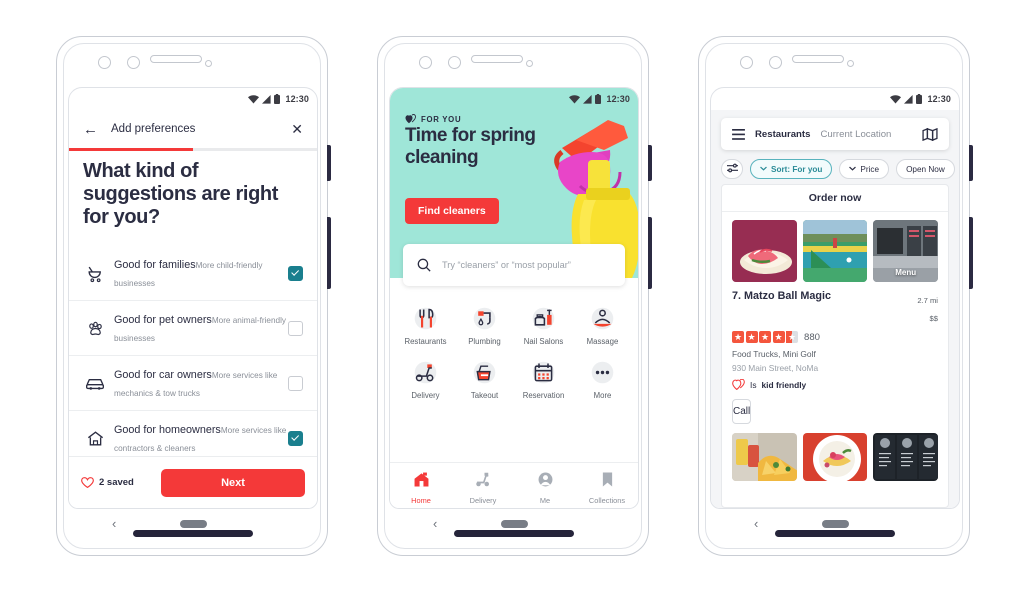 This screenshot has width=1024, height=603. Describe the element at coordinates (95, 328) in the screenshot. I see `paw-icon` at that location.